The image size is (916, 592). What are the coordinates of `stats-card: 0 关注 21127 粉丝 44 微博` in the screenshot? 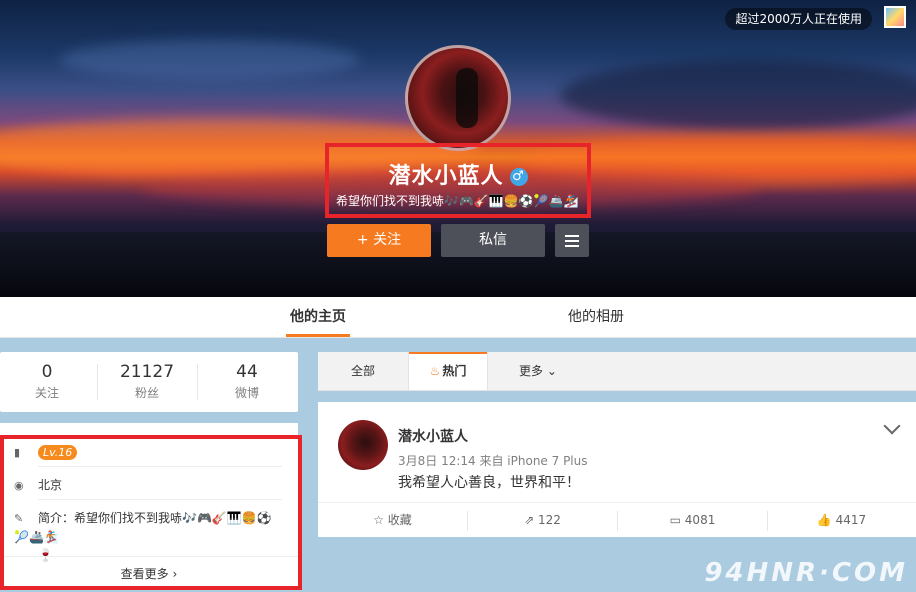 It's located at (149, 382).